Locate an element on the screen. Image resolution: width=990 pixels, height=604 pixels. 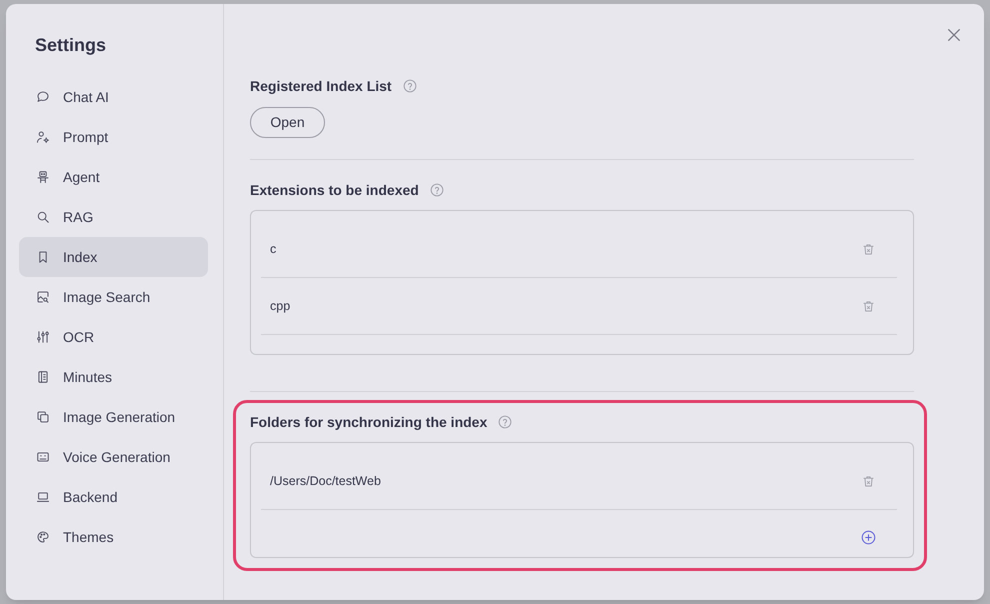
sidebar-item: Index is located at coordinates (113, 257).